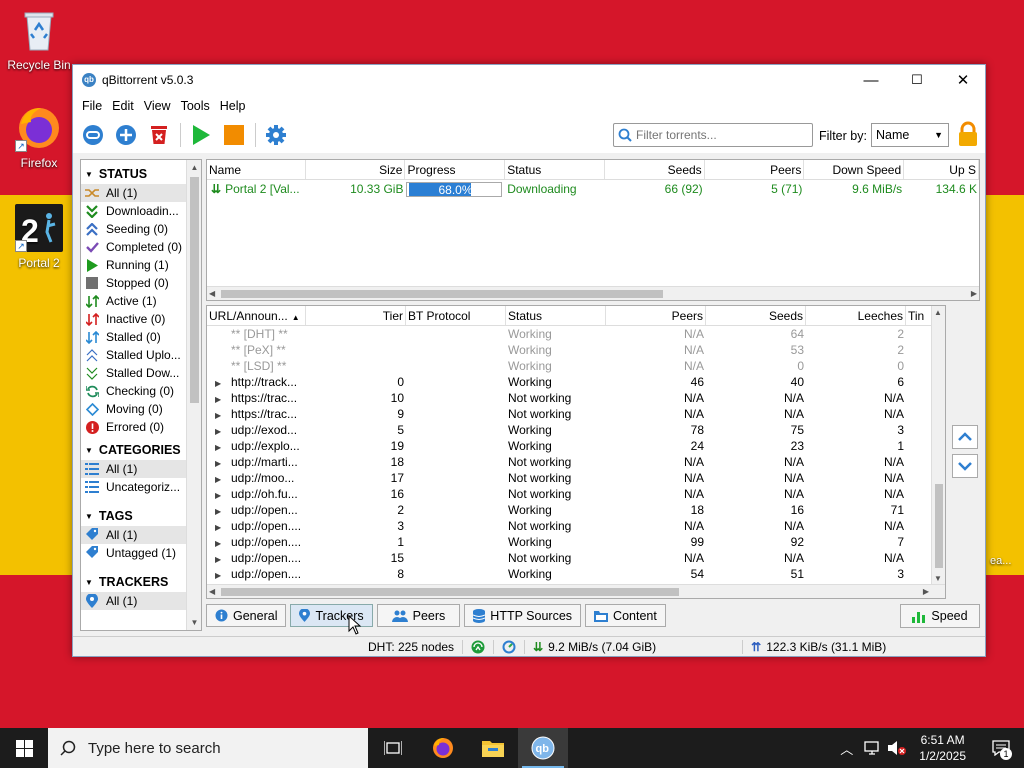 Image resolution: width=1024 pixels, height=768 pixels. What do you see at coordinates (576, 462) in the screenshot?
I see `tracker-row: ▶ udp://marti... 18 Not working N/A N/A N/A` at bounding box center [576, 462].